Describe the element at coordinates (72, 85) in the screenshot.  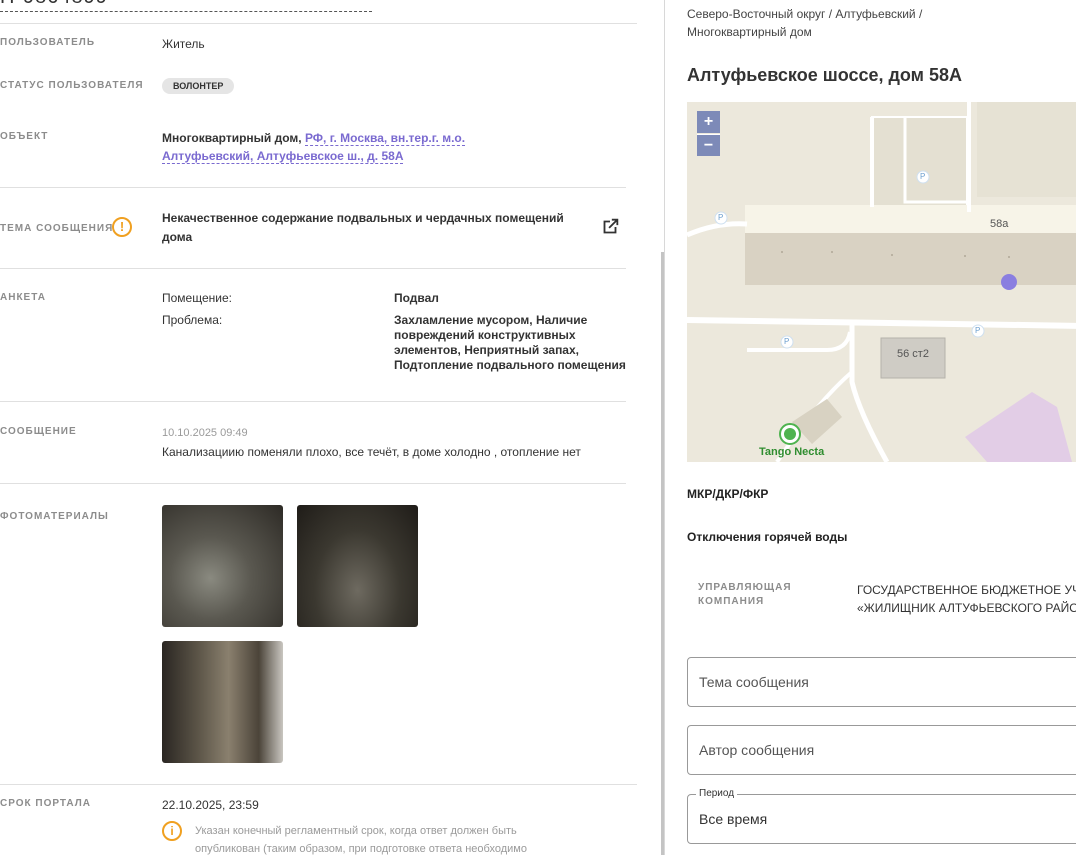
I see `user-status-label: СТАТУС ПОЛЬЗОВАТЕЛЯ` at that location.